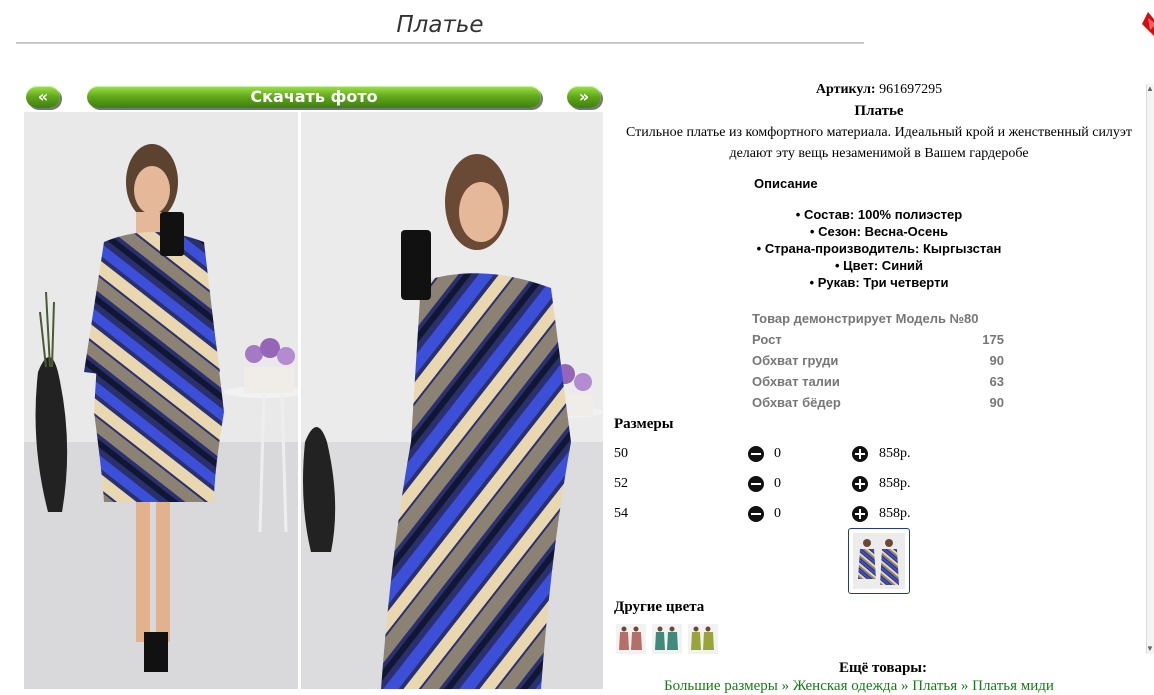 The image size is (1154, 695). I want to click on scroll-up-arrow-icon: ▲, so click(1150, 89).